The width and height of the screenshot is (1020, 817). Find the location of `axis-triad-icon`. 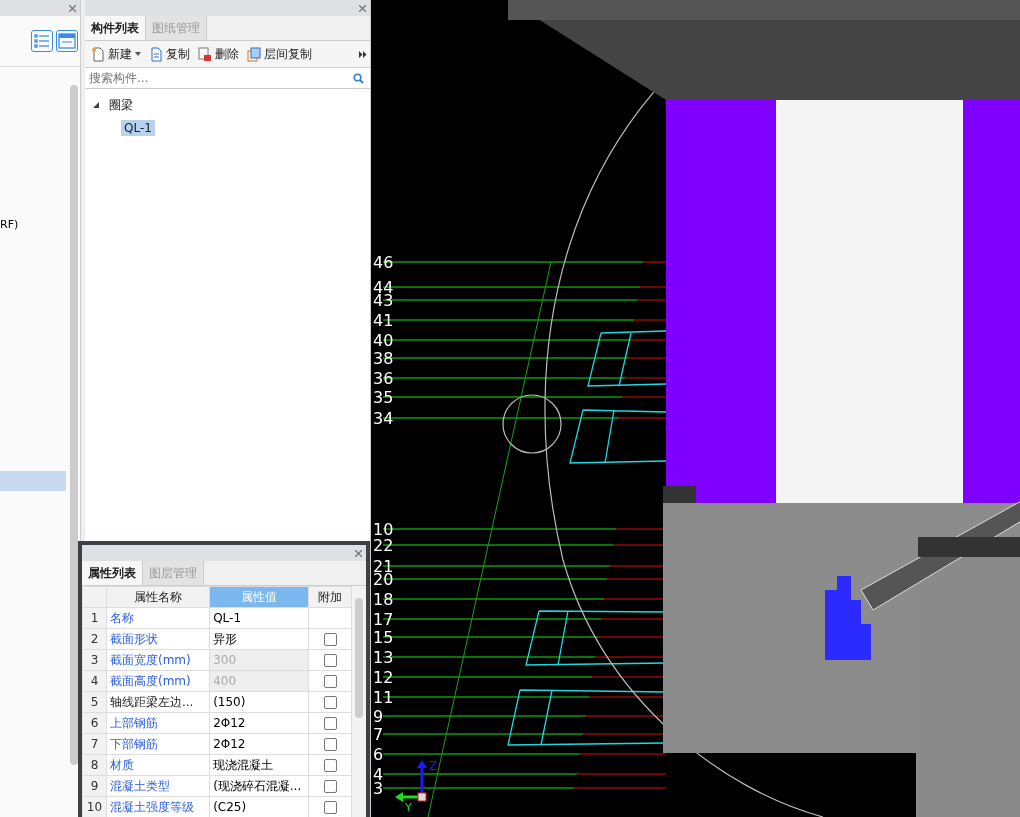

axis-triad-icon is located at coordinates (411, 781).